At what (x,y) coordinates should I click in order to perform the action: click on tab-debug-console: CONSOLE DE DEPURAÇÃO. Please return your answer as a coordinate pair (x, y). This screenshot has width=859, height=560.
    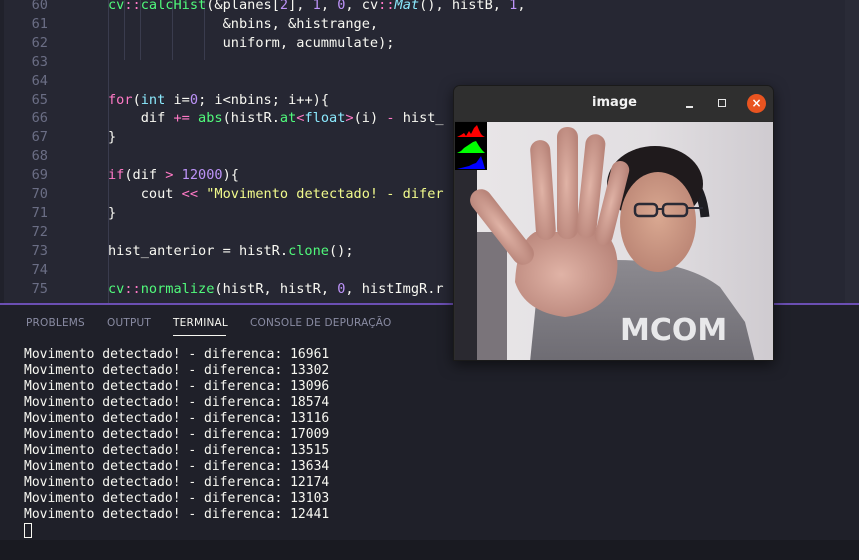
    Looking at the image, I should click on (320, 323).